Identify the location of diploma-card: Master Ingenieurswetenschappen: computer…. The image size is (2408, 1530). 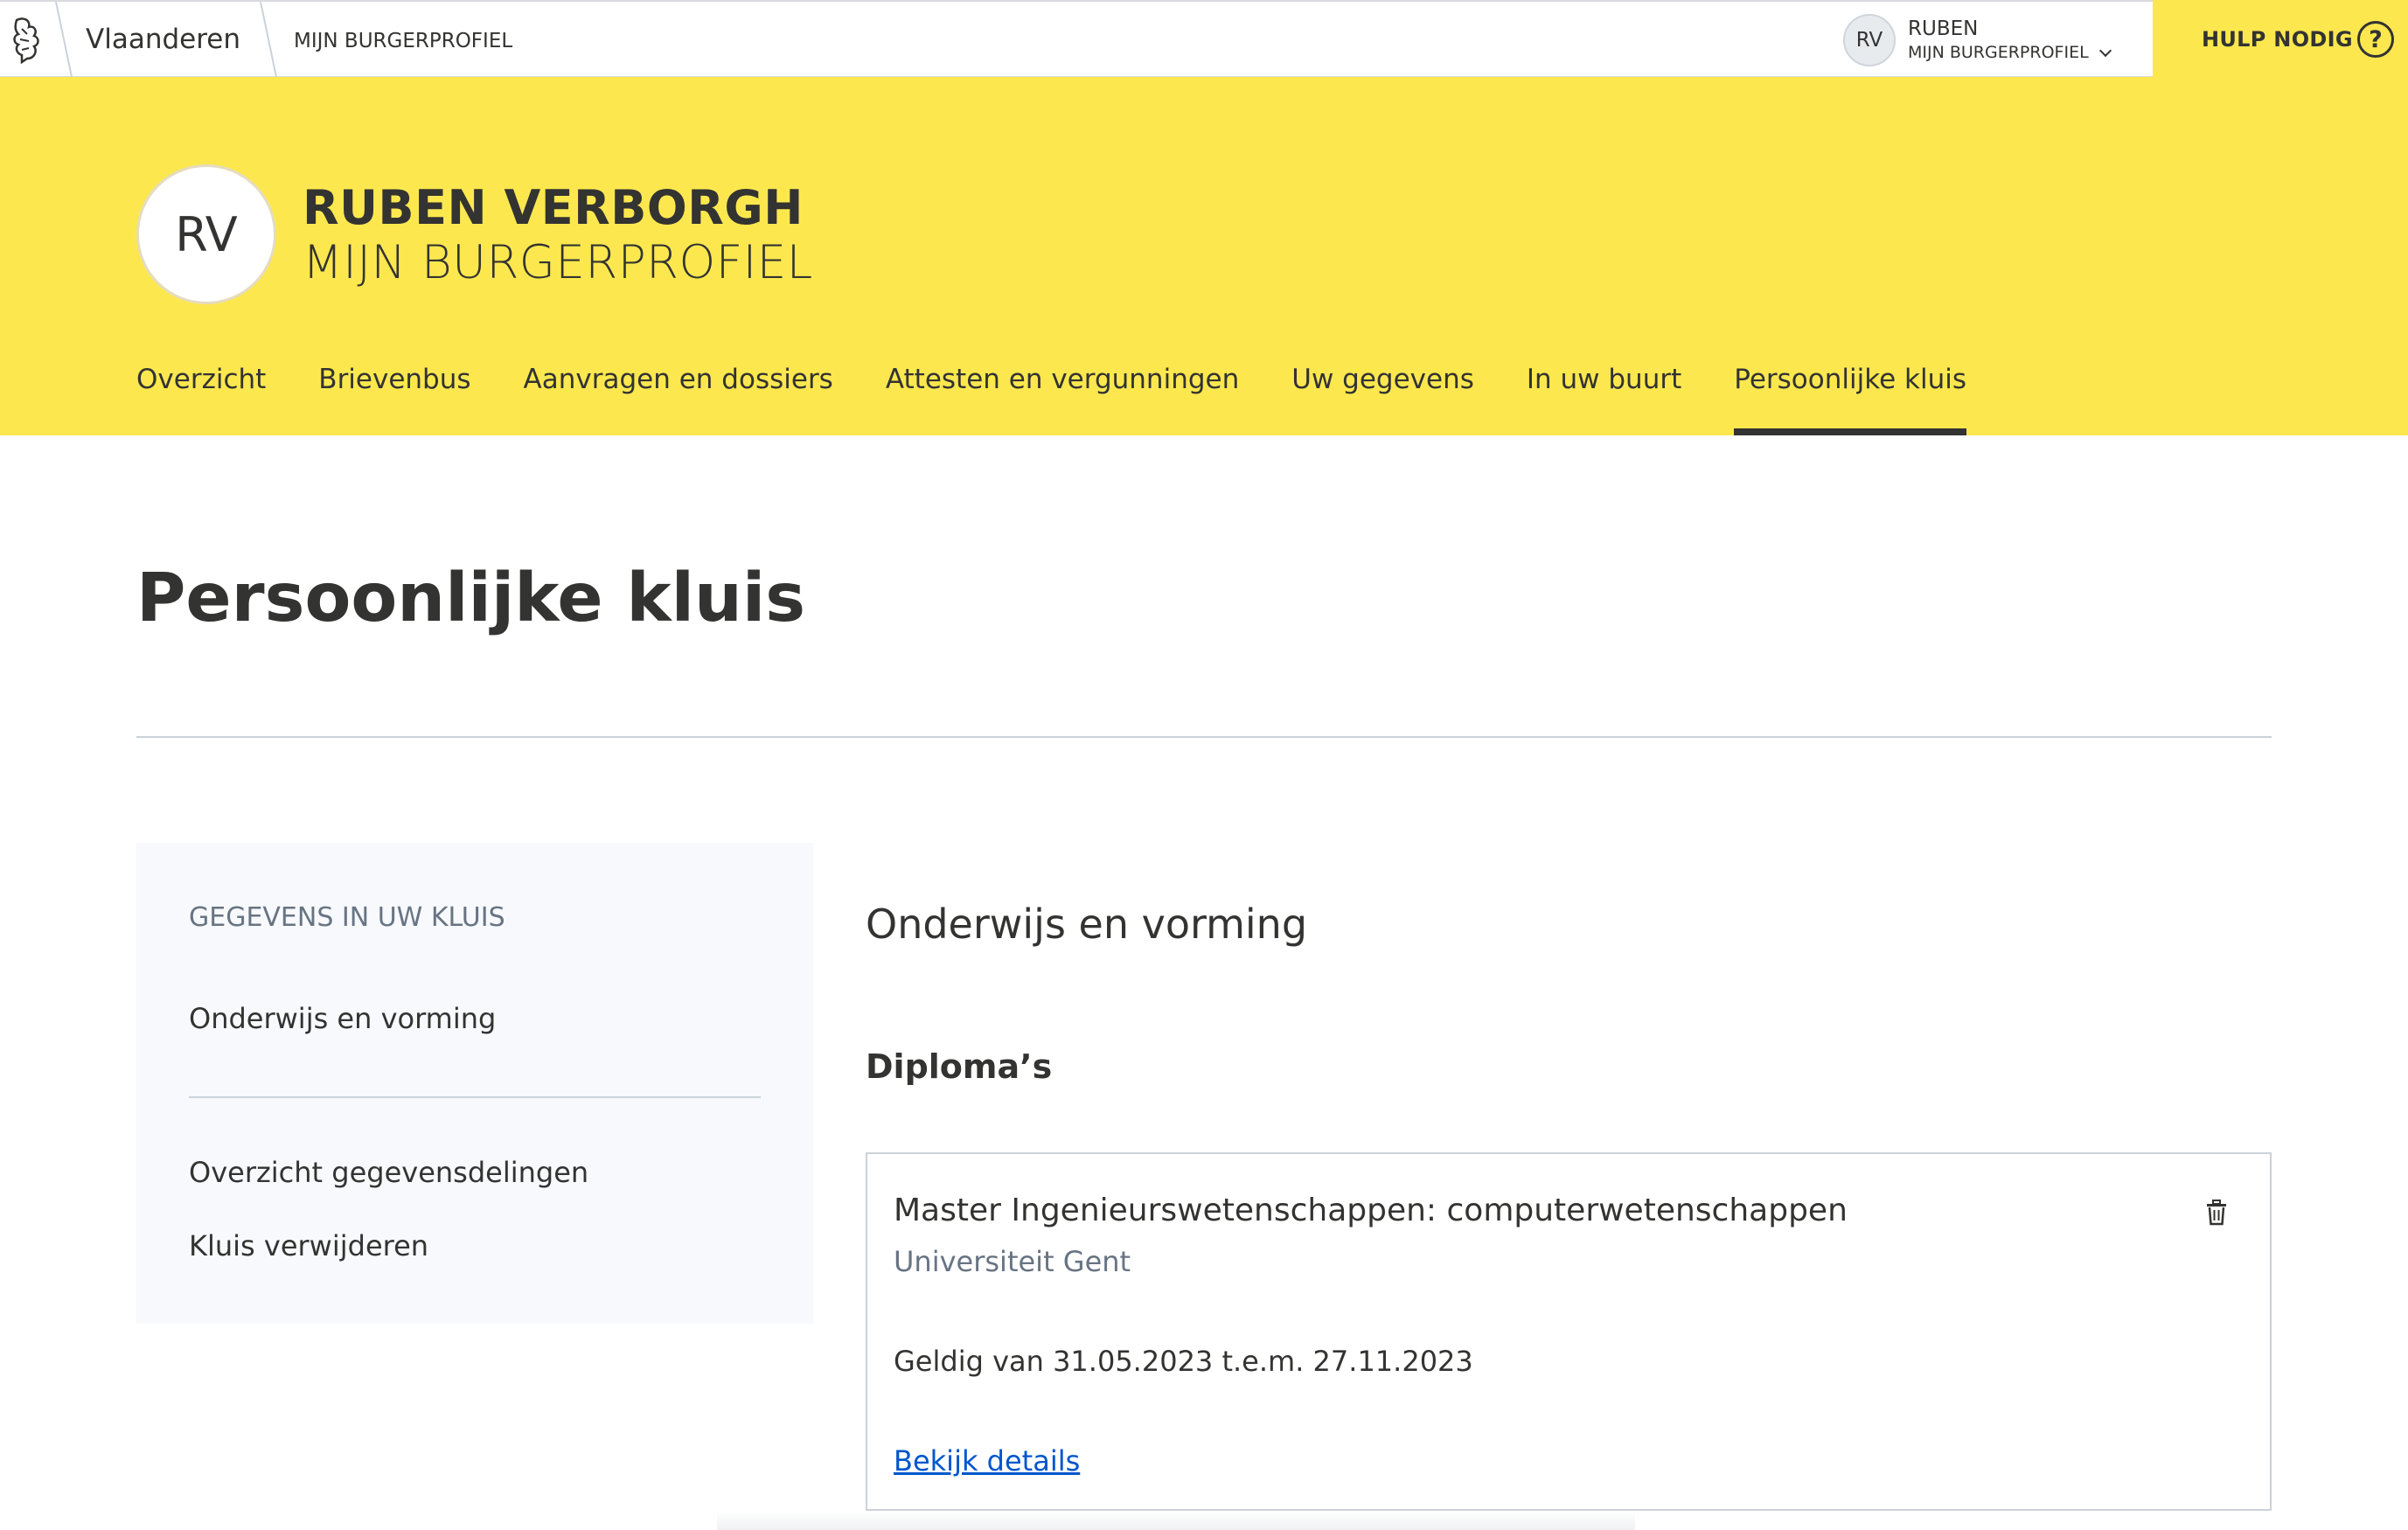
(1569, 1331).